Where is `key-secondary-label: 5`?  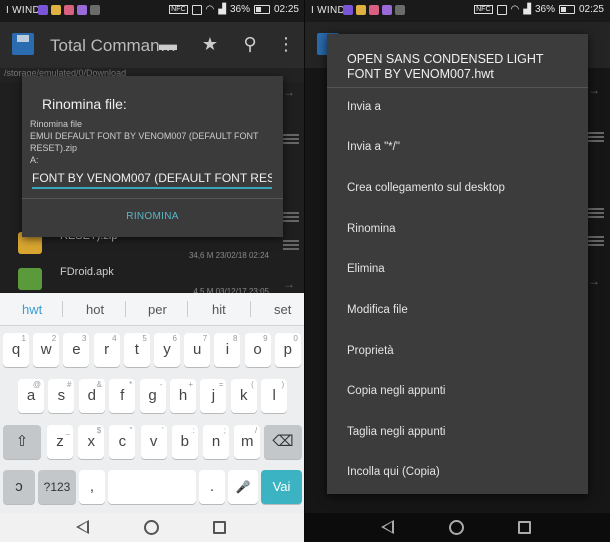
key-secondary-label: 5 is located at coordinates (144, 338).